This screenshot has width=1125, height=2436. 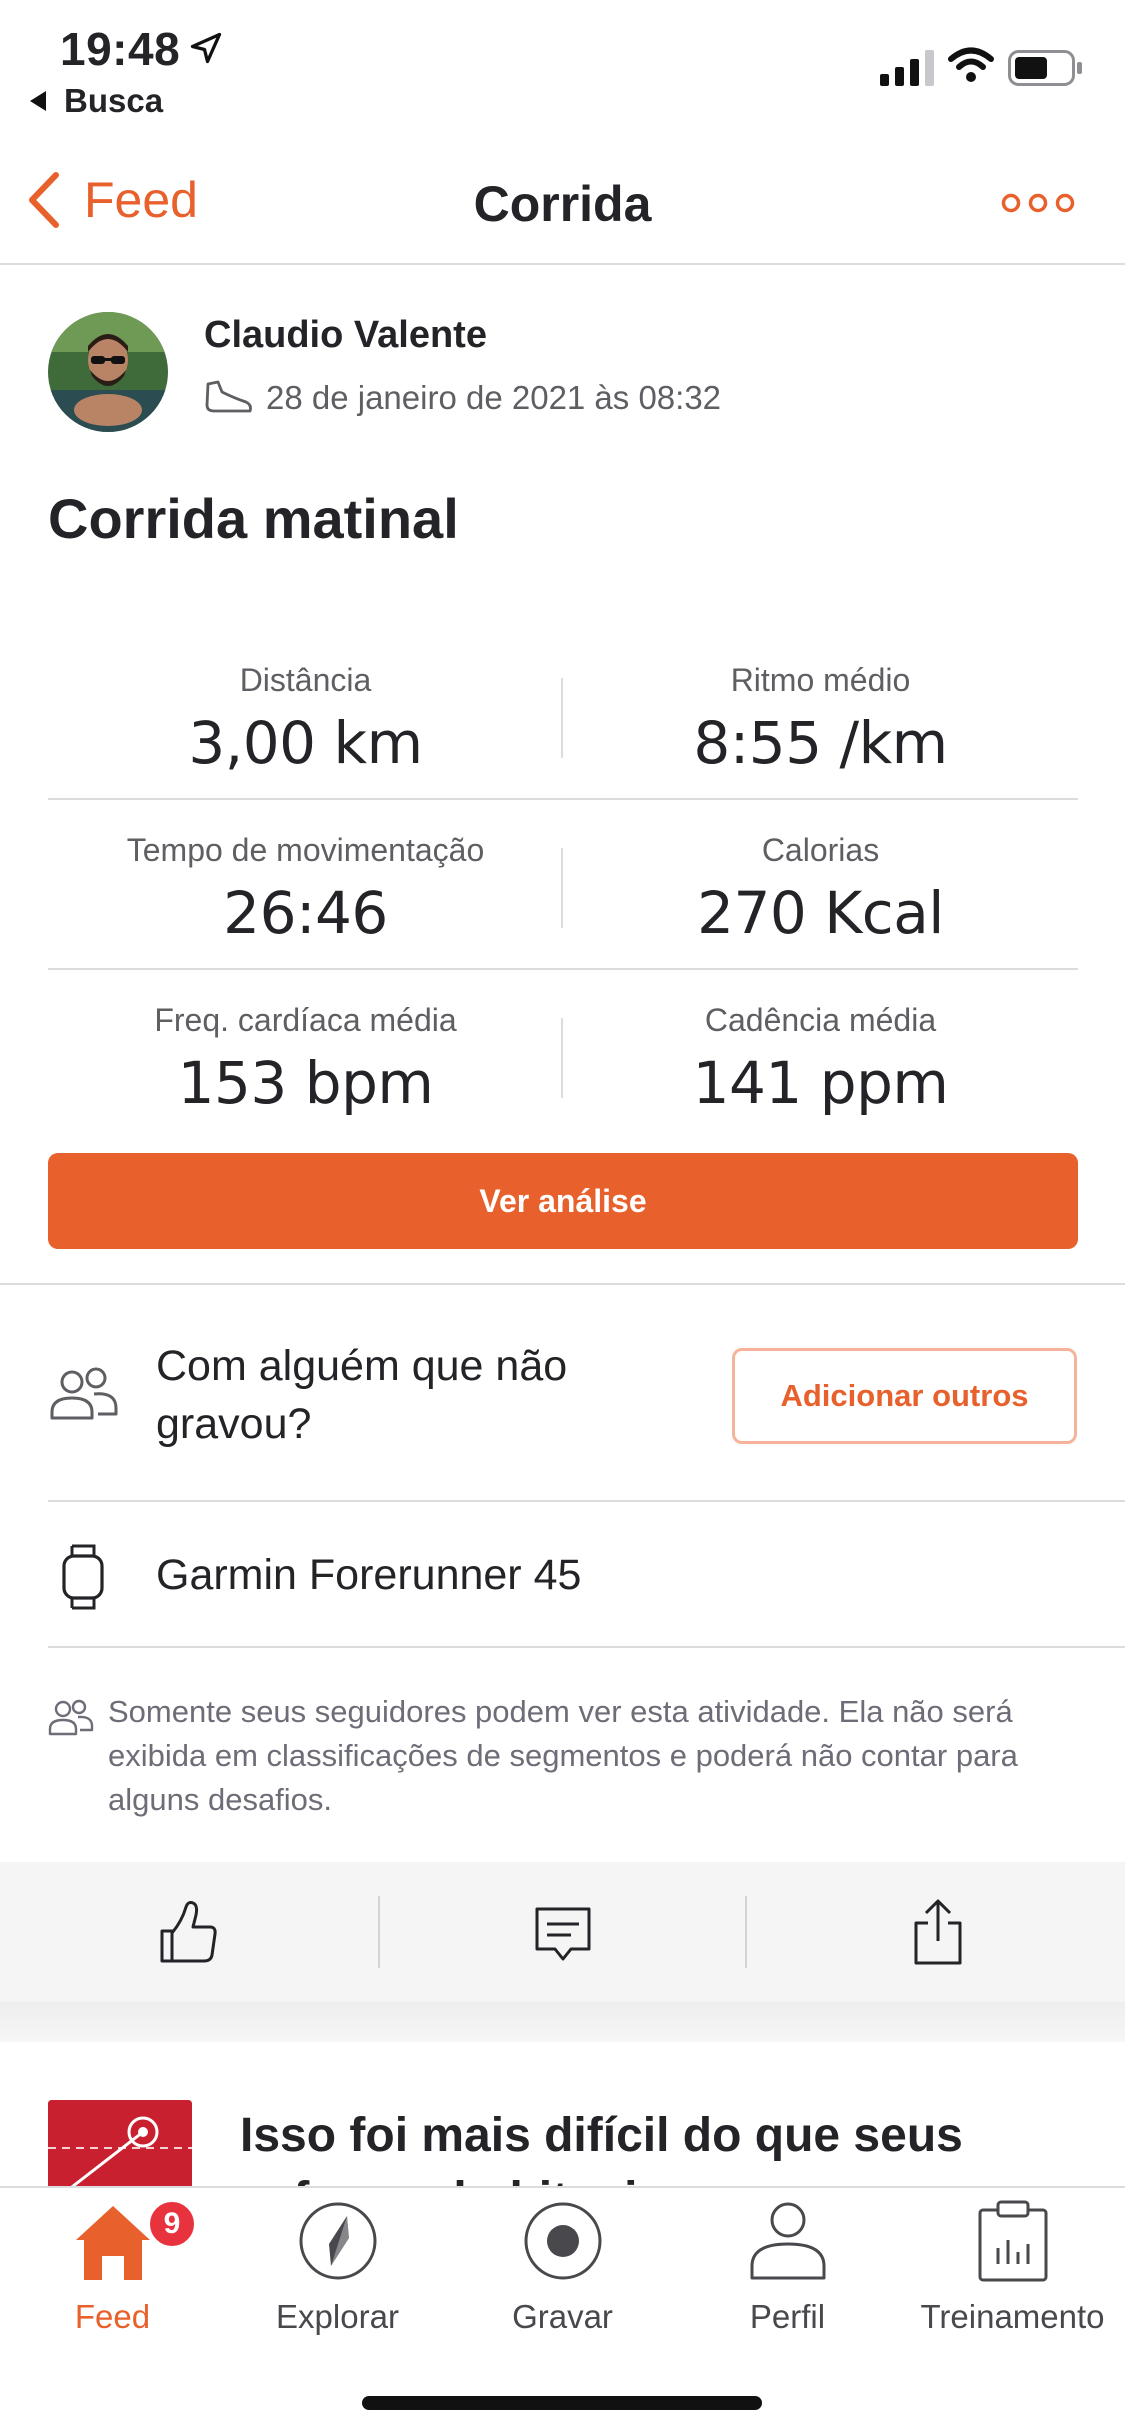 What do you see at coordinates (369, 1575) in the screenshot?
I see `device-name: Garmin Forerunner 45` at bounding box center [369, 1575].